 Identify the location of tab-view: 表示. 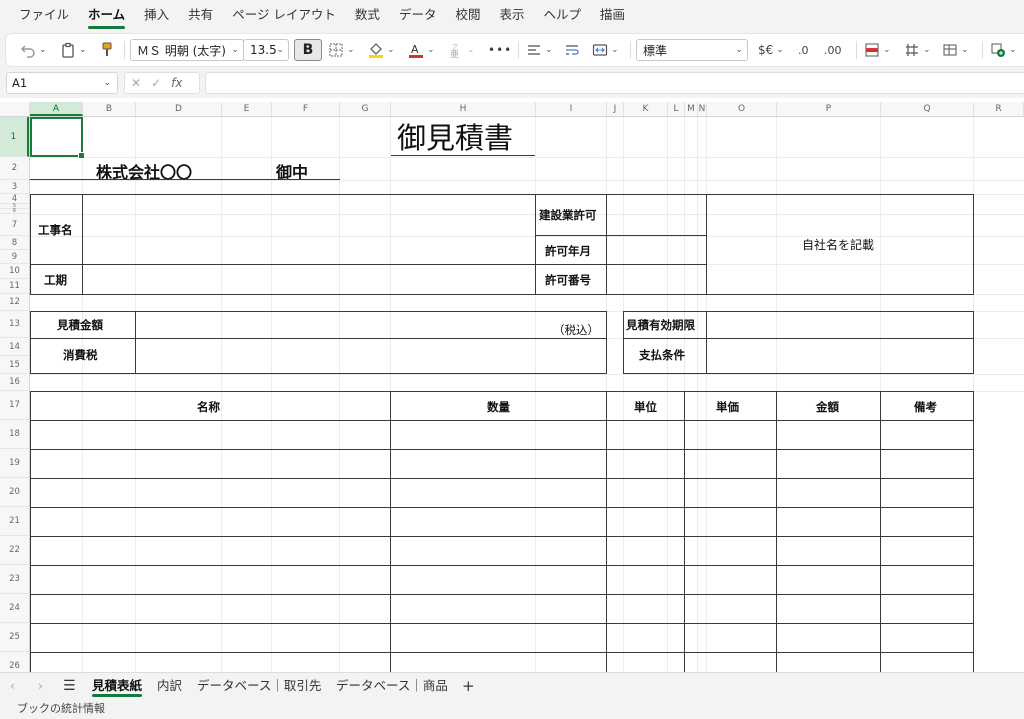
(511, 16).